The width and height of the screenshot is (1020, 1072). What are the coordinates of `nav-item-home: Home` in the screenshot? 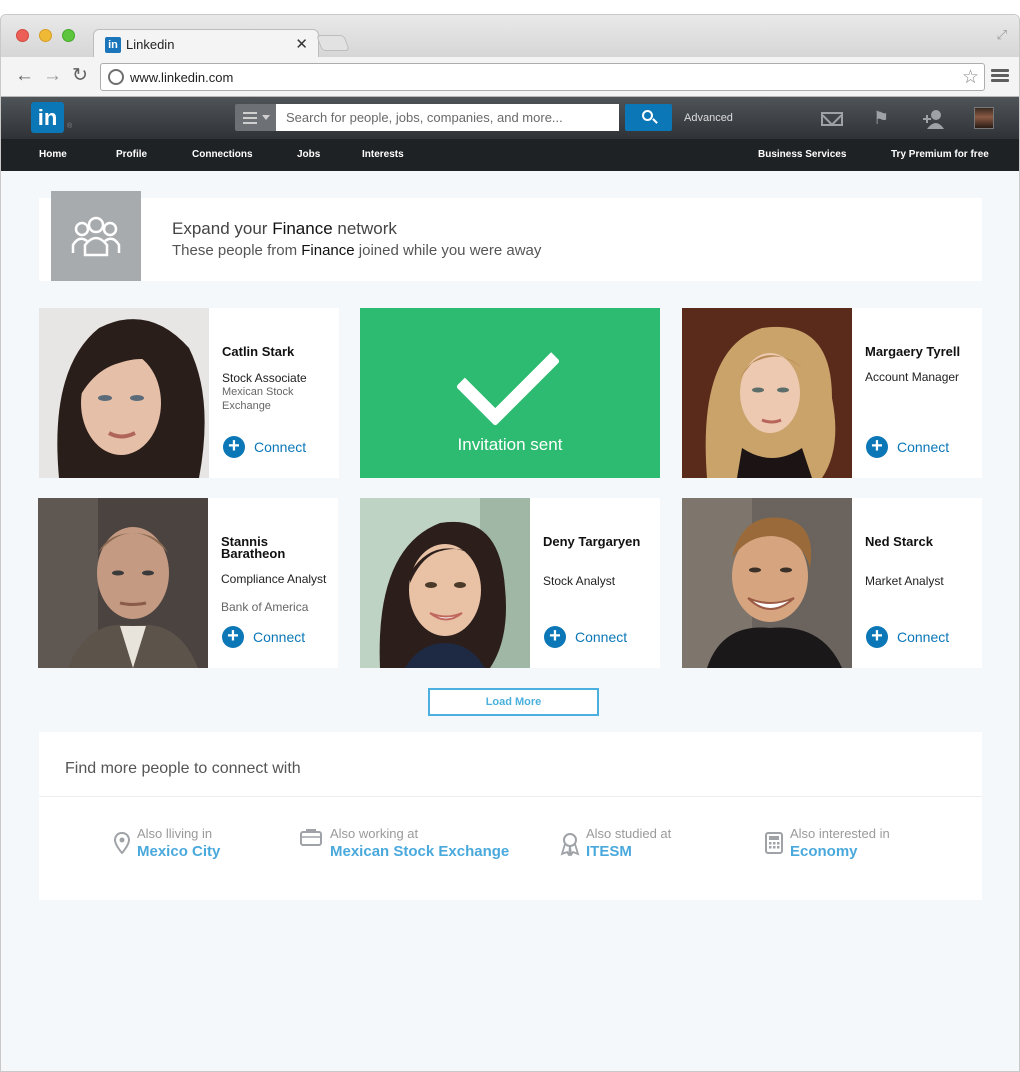 It's located at (53, 154).